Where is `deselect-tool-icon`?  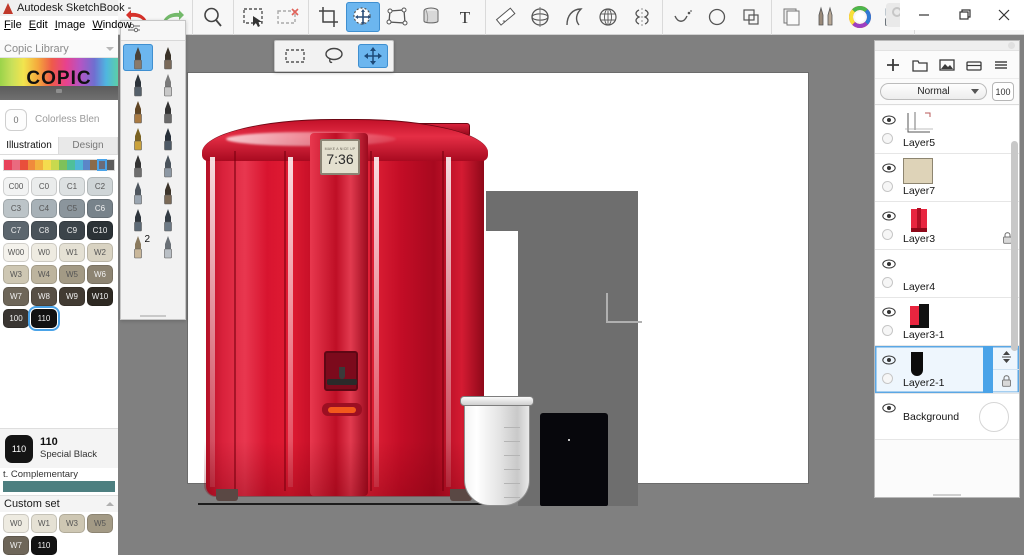
deselect-tool-icon is located at coordinates (288, 17).